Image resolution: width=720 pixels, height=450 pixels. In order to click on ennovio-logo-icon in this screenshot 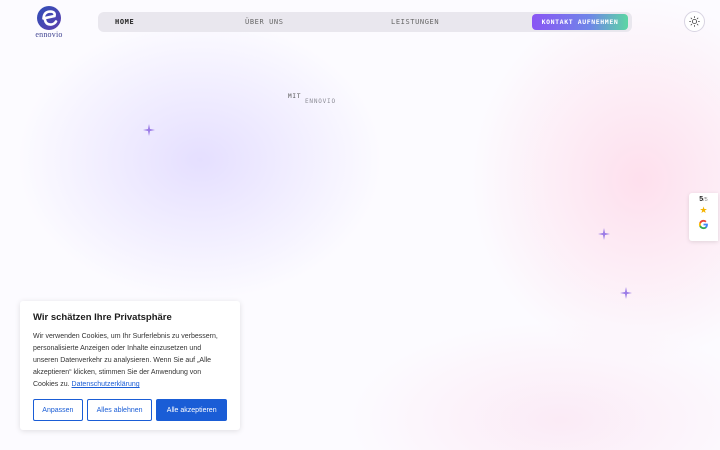, I will do `click(49, 18)`.